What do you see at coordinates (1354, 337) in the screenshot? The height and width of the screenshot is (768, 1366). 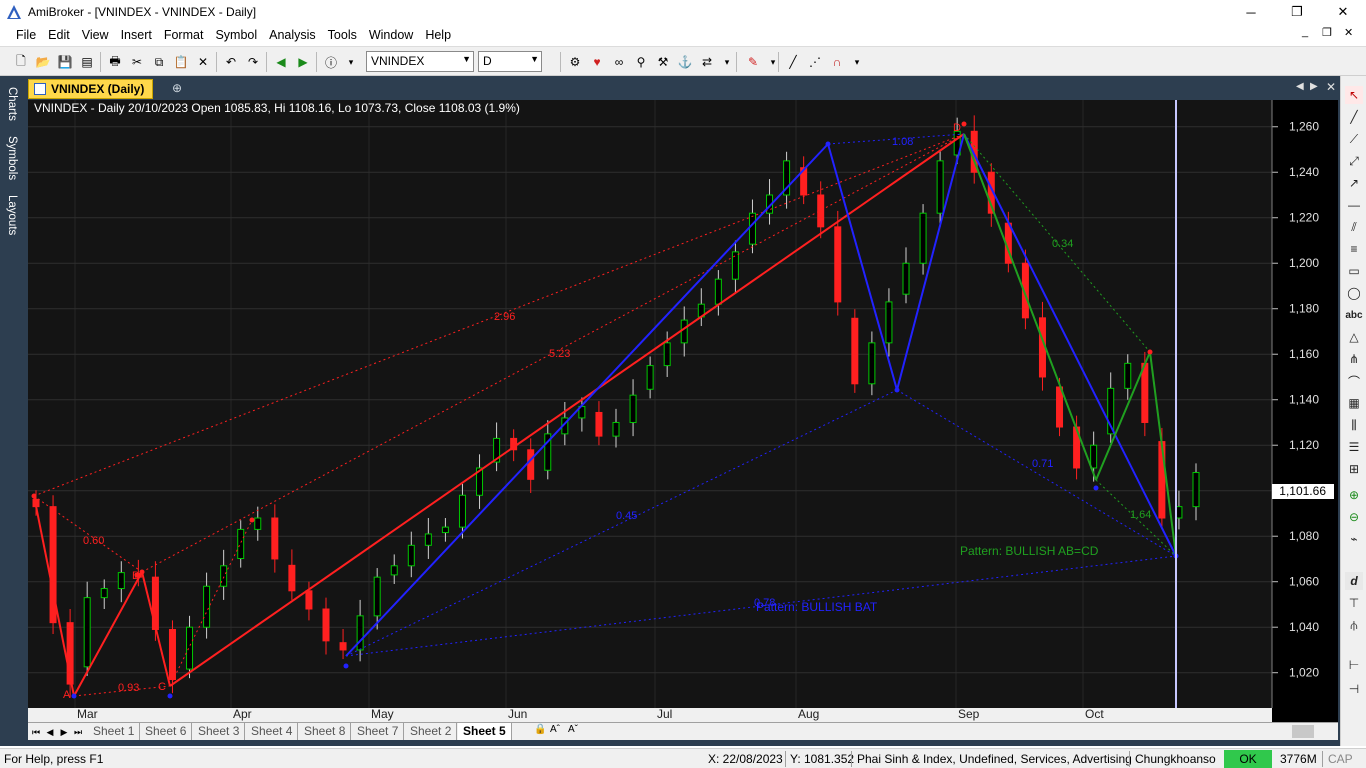 I see `triangle-tool-icon: △` at bounding box center [1354, 337].